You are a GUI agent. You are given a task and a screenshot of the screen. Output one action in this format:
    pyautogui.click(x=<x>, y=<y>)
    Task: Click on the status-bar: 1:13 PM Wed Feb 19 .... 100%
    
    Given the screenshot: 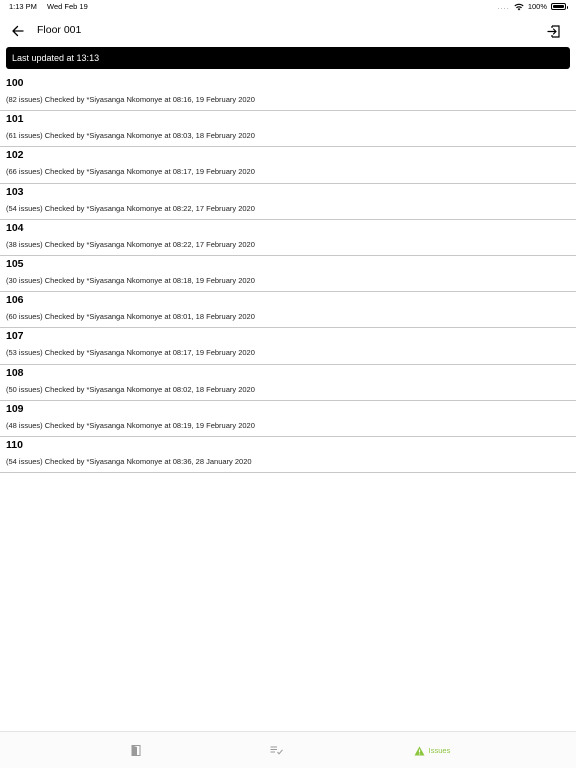 What is the action you would take?
    pyautogui.click(x=288, y=7)
    